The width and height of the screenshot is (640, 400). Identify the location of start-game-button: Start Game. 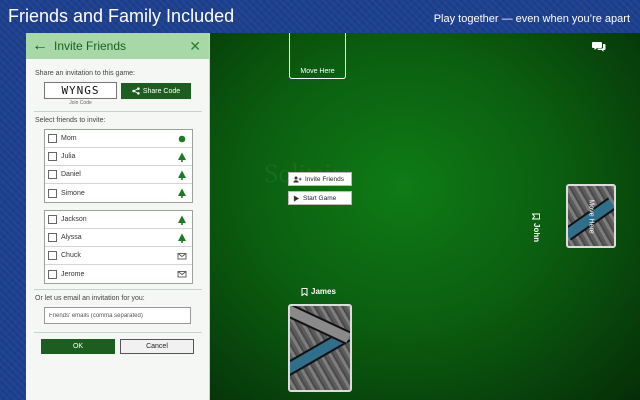
(320, 198).